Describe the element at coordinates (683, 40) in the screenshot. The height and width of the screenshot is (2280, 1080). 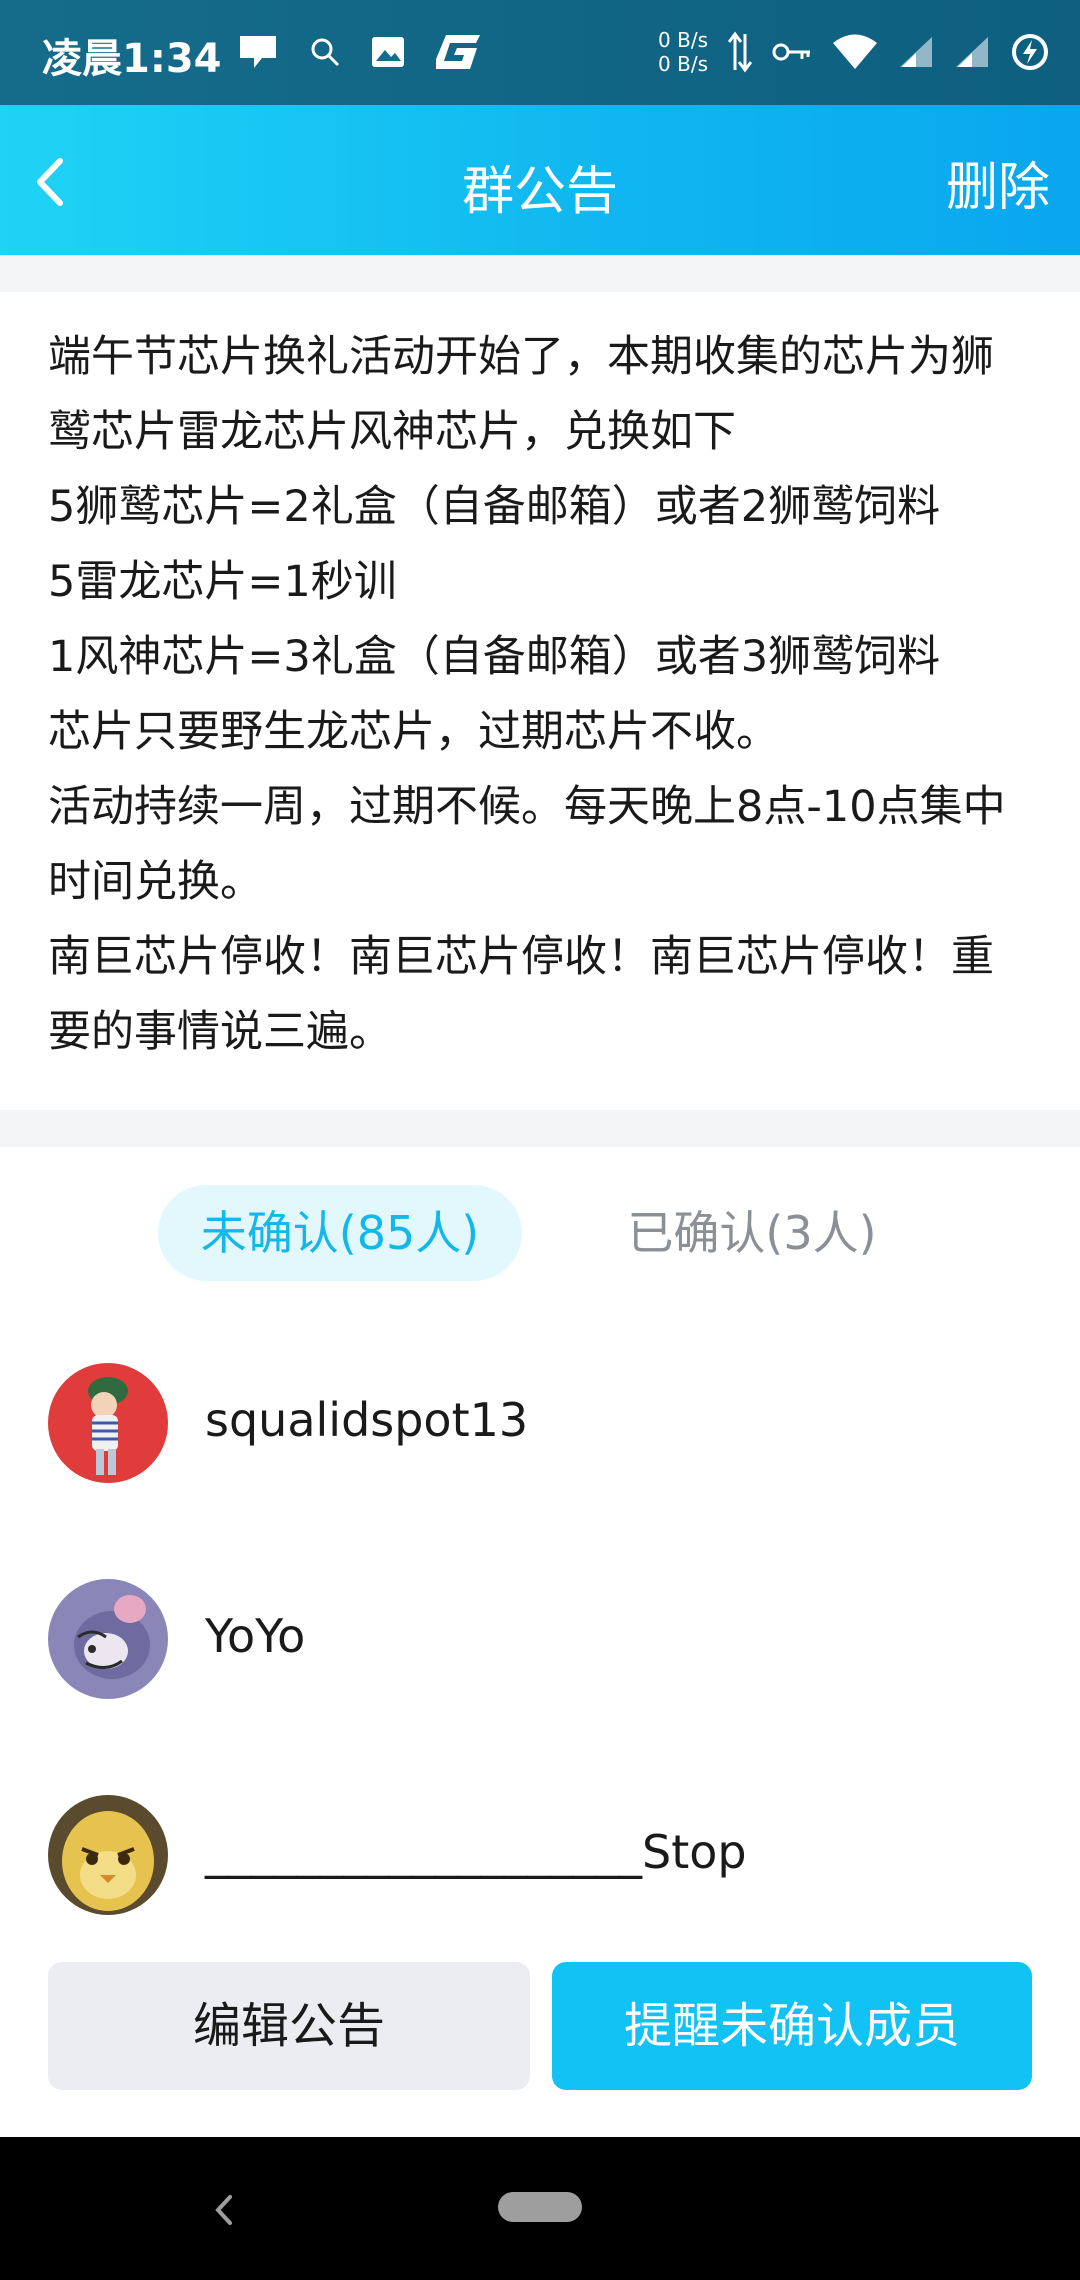
I see `net-speed-up: 0 B/s` at that location.